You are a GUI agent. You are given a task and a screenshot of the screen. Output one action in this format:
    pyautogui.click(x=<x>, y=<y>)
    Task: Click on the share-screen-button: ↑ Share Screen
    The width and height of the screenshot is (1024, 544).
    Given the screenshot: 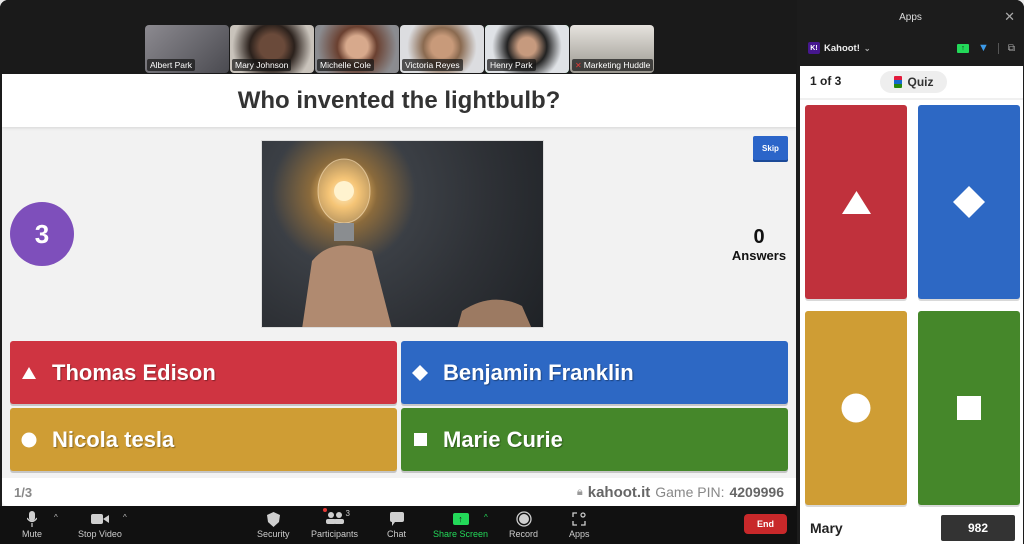 What is the action you would take?
    pyautogui.click(x=460, y=524)
    